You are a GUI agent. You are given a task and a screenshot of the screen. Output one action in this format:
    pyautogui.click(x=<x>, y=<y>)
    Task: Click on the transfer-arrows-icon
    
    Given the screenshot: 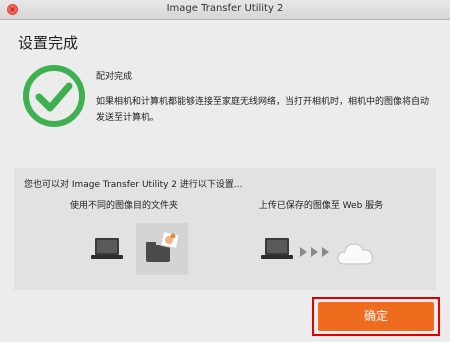 What is the action you would take?
    pyautogui.click(x=314, y=252)
    